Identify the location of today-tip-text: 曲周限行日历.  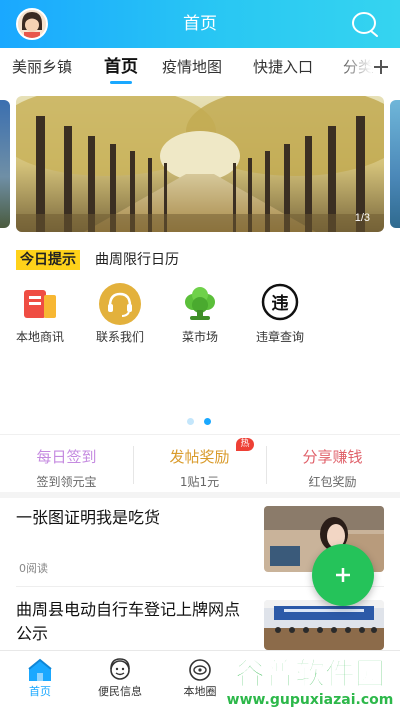
(137, 260).